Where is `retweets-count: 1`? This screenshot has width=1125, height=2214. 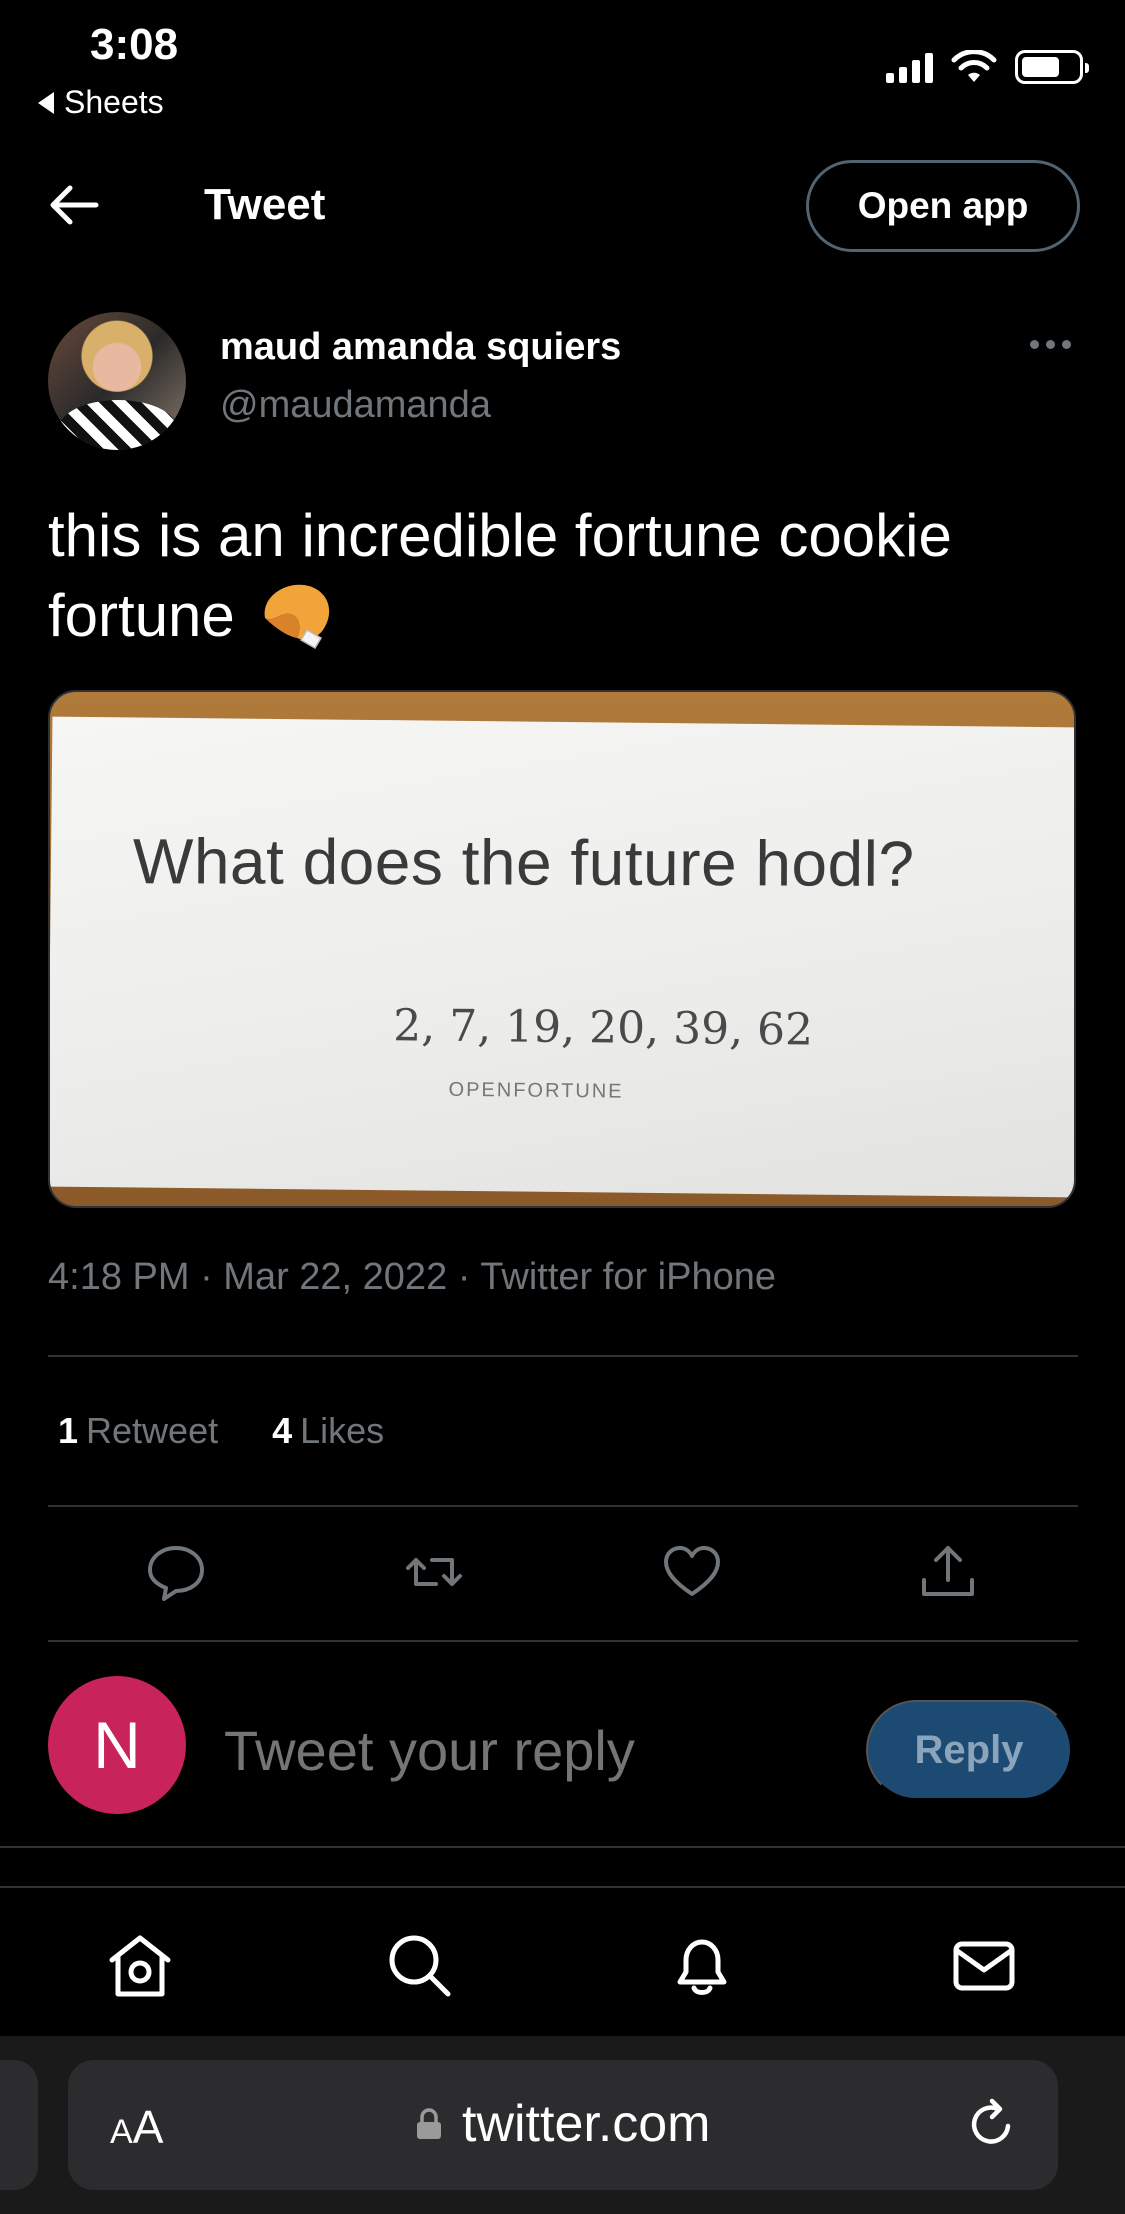 retweets-count: 1 is located at coordinates (68, 1430).